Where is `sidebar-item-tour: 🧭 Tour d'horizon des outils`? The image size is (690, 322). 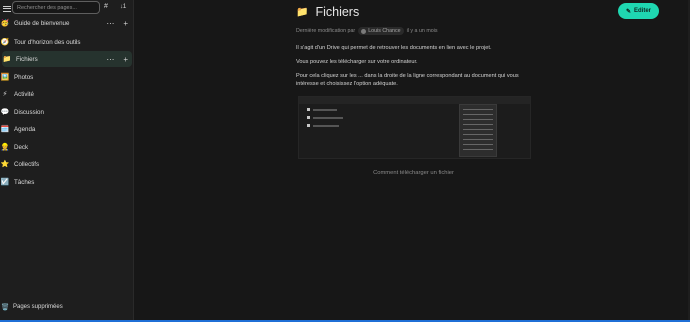
sidebar-item-tour: 🧭 Tour d'horizon des outils is located at coordinates (66, 42).